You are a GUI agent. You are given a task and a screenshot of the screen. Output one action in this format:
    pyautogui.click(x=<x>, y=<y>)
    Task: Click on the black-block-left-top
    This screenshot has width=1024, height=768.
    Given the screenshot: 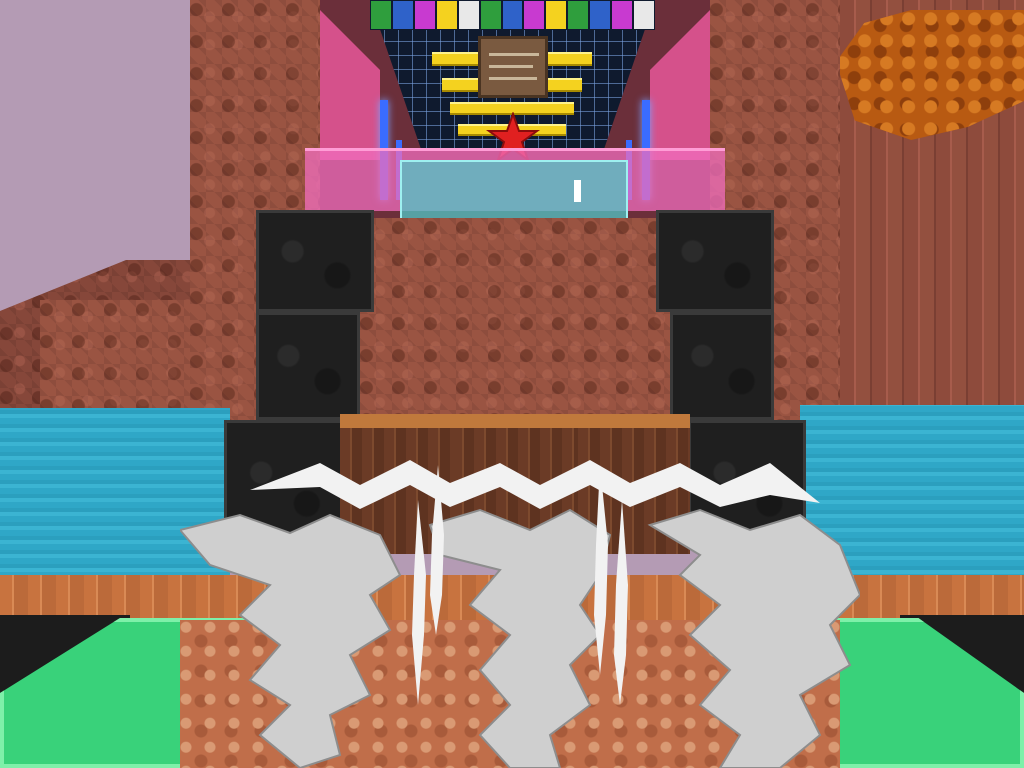 What is the action you would take?
    pyautogui.click(x=315, y=261)
    